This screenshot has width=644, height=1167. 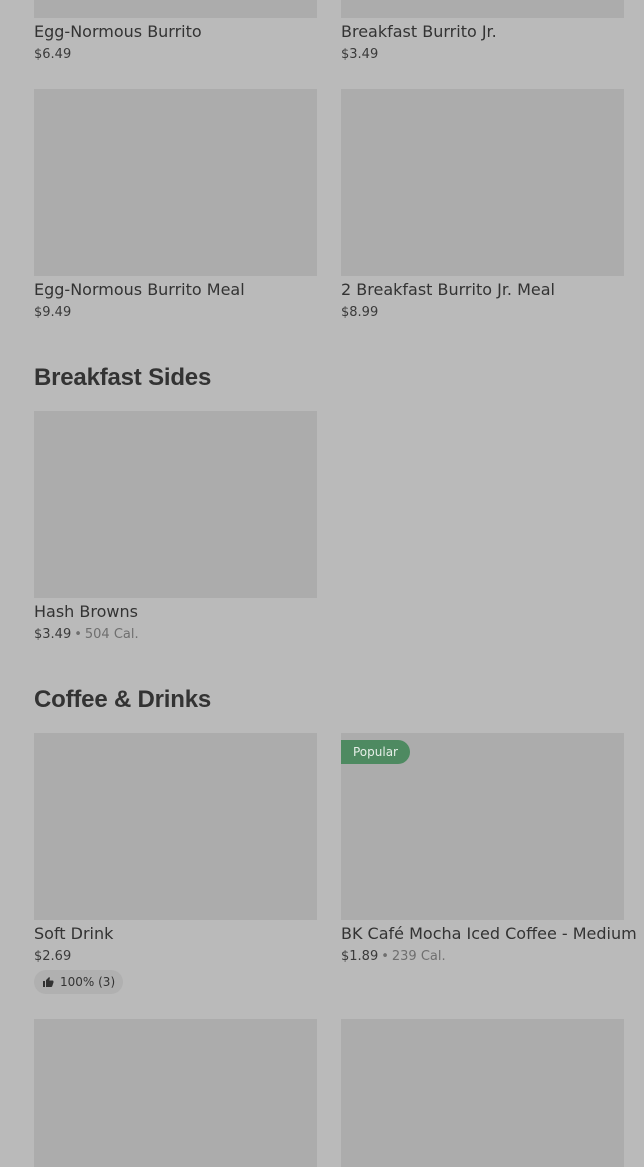 What do you see at coordinates (48, 982) in the screenshot?
I see `thumbs-up-icon` at bounding box center [48, 982].